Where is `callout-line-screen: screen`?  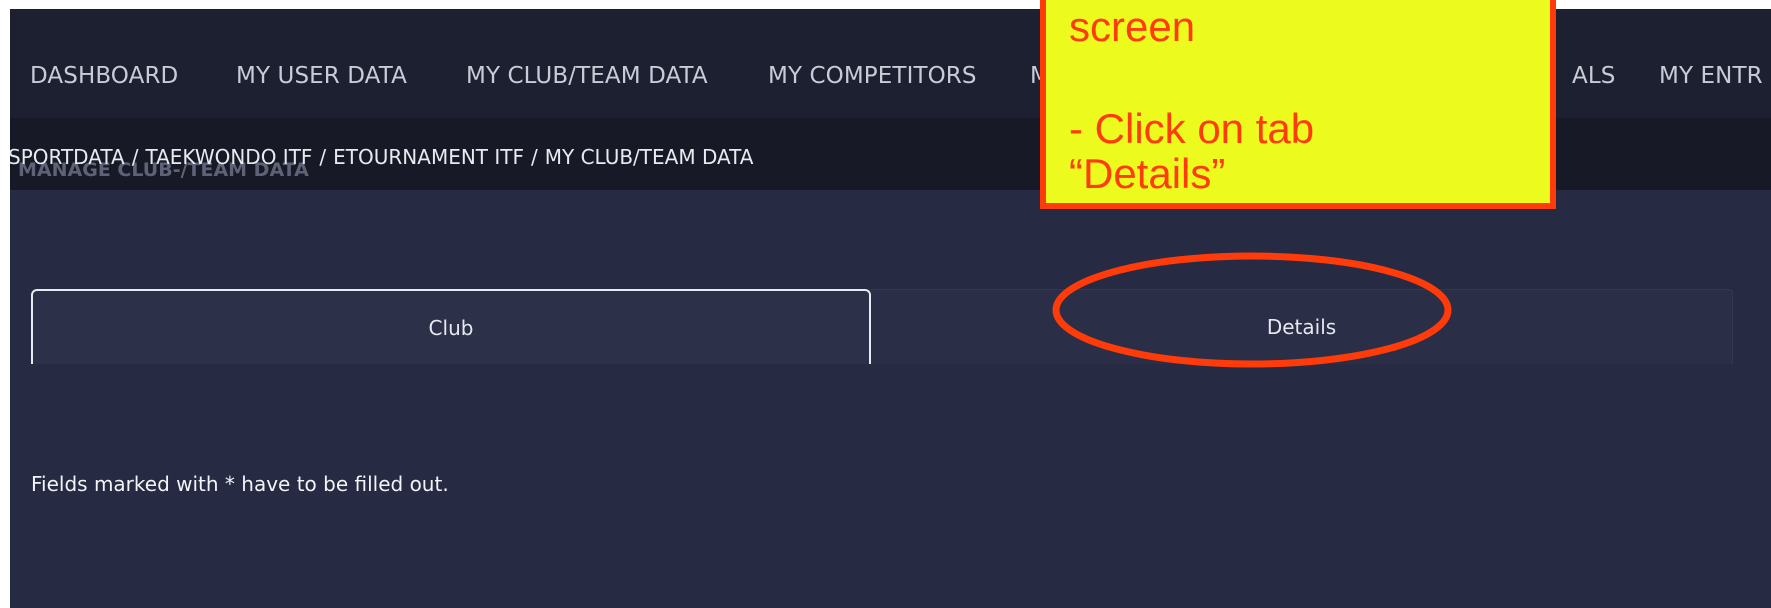 callout-line-screen: screen is located at coordinates (1132, 26).